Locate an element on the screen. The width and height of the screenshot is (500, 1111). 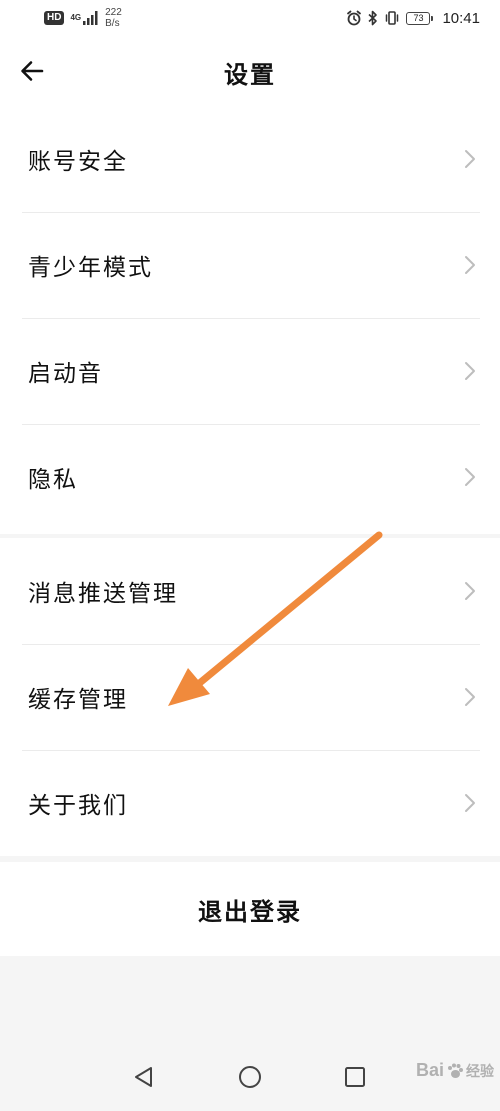
paw-icon is located at coordinates (455, 1070).